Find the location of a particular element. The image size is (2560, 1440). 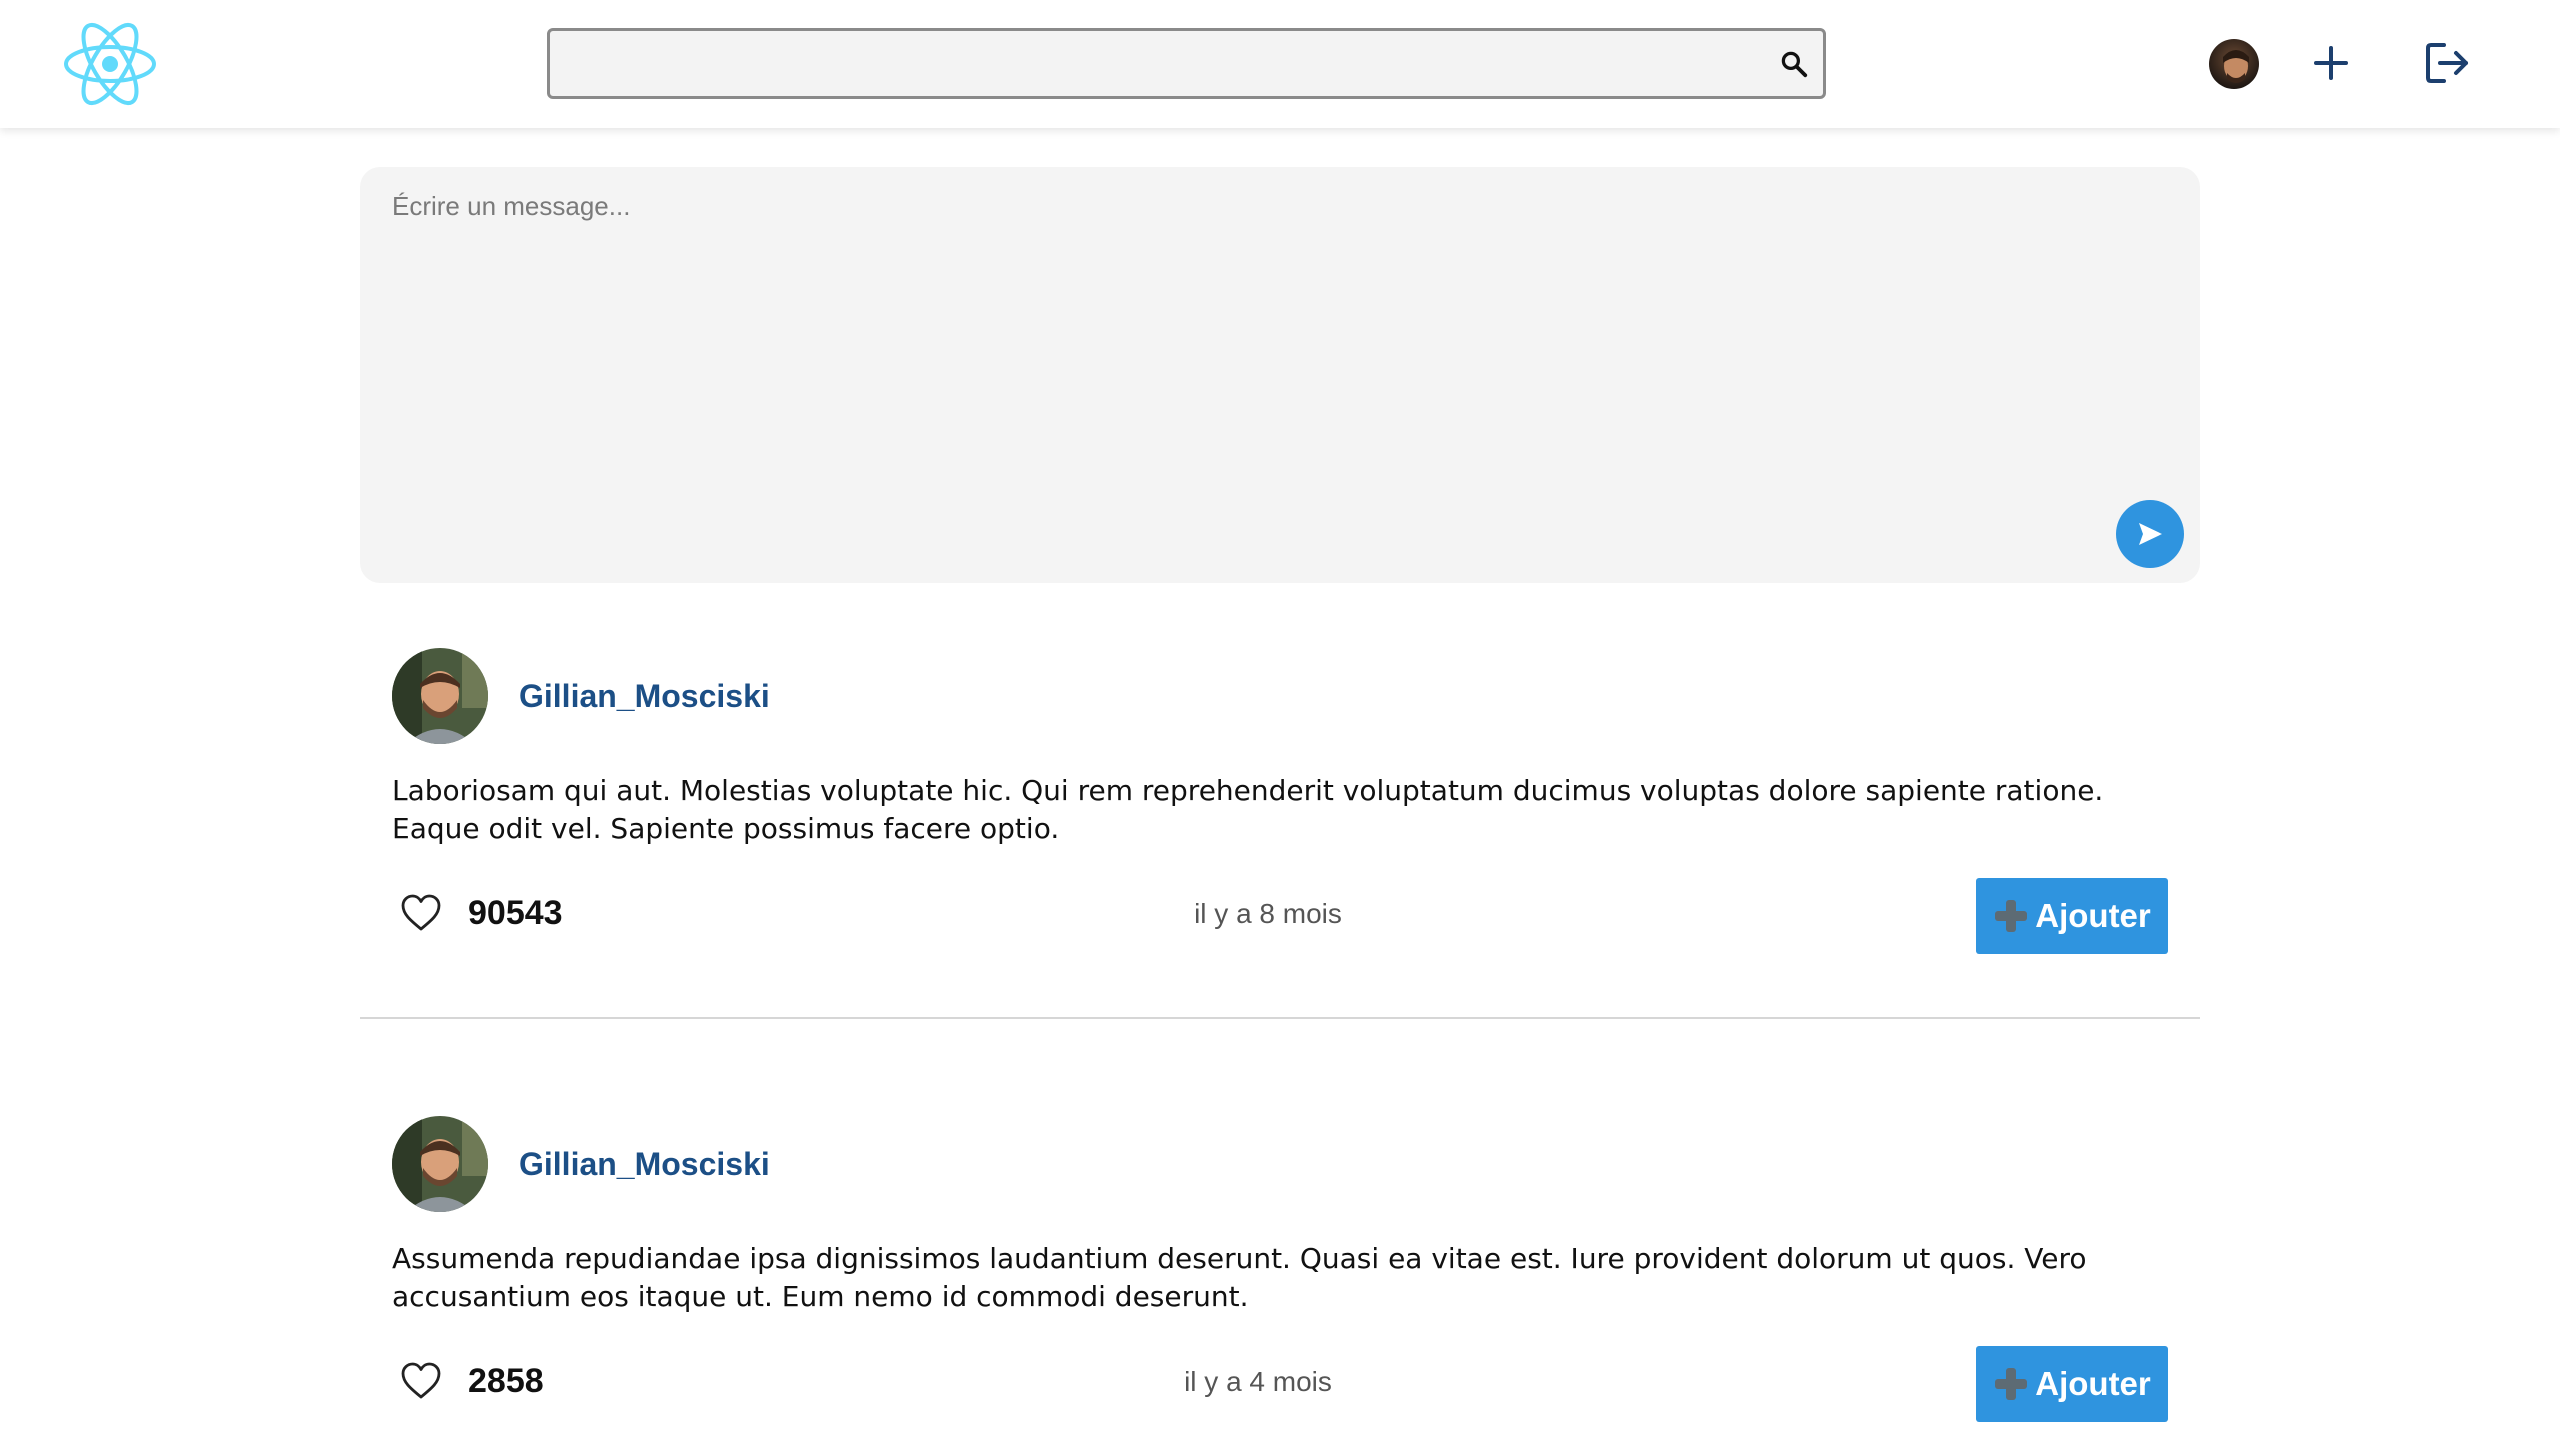

plus-icon is located at coordinates (2331, 63).